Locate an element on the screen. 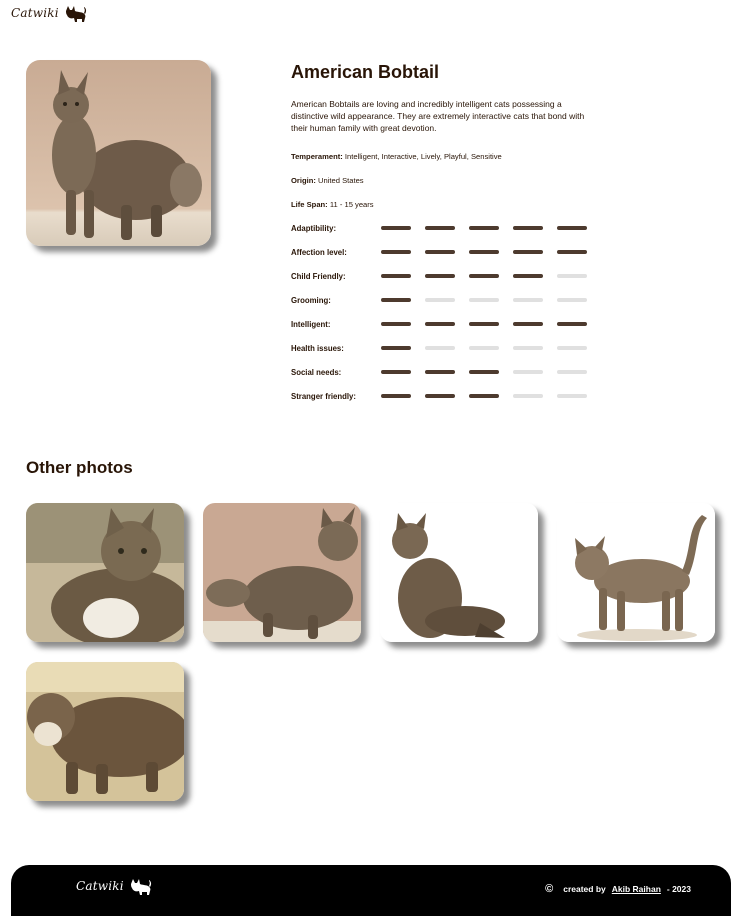 This screenshot has width=740, height=916. footer-year: - 2023 is located at coordinates (678, 889).